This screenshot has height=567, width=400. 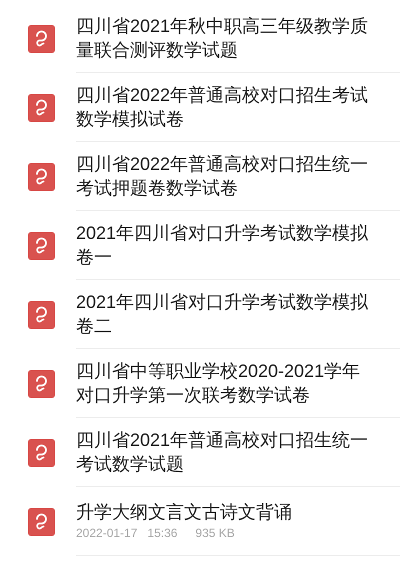 What do you see at coordinates (223, 314) in the screenshot?
I see `file-title: 2021年四川省对口升学考试数学模拟 卷二` at bounding box center [223, 314].